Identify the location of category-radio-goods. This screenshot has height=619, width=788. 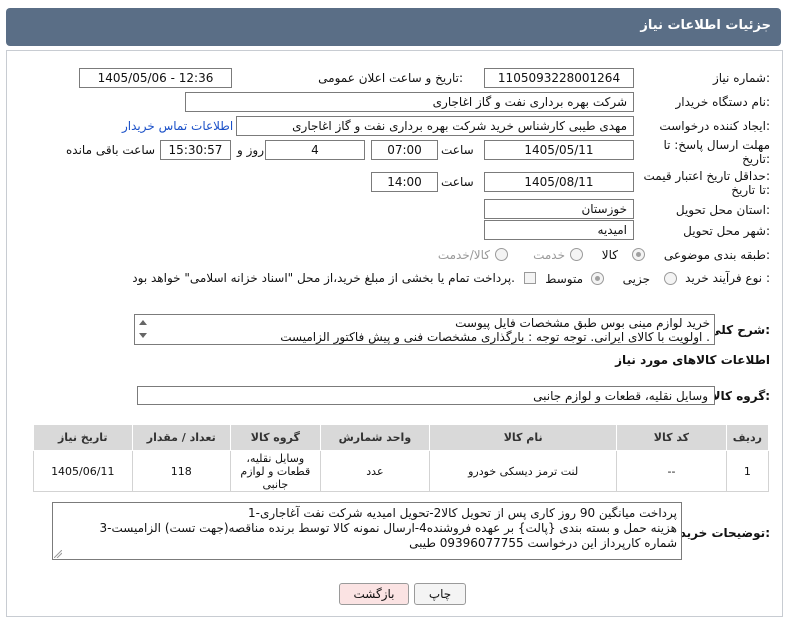
(638, 254).